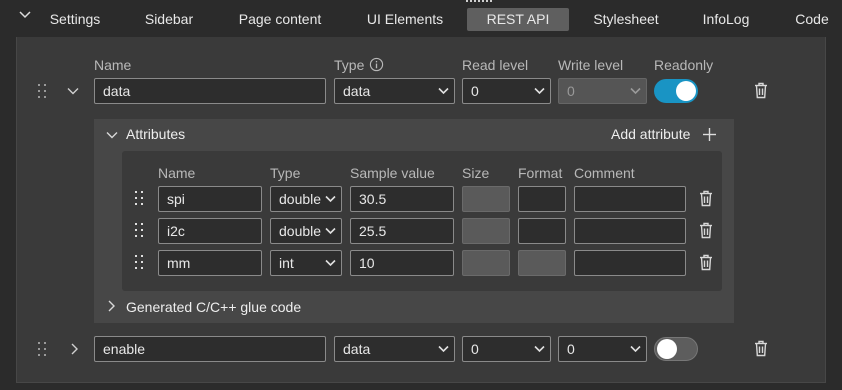  What do you see at coordinates (591, 65) in the screenshot?
I see `write-level-column-label: Write level` at bounding box center [591, 65].